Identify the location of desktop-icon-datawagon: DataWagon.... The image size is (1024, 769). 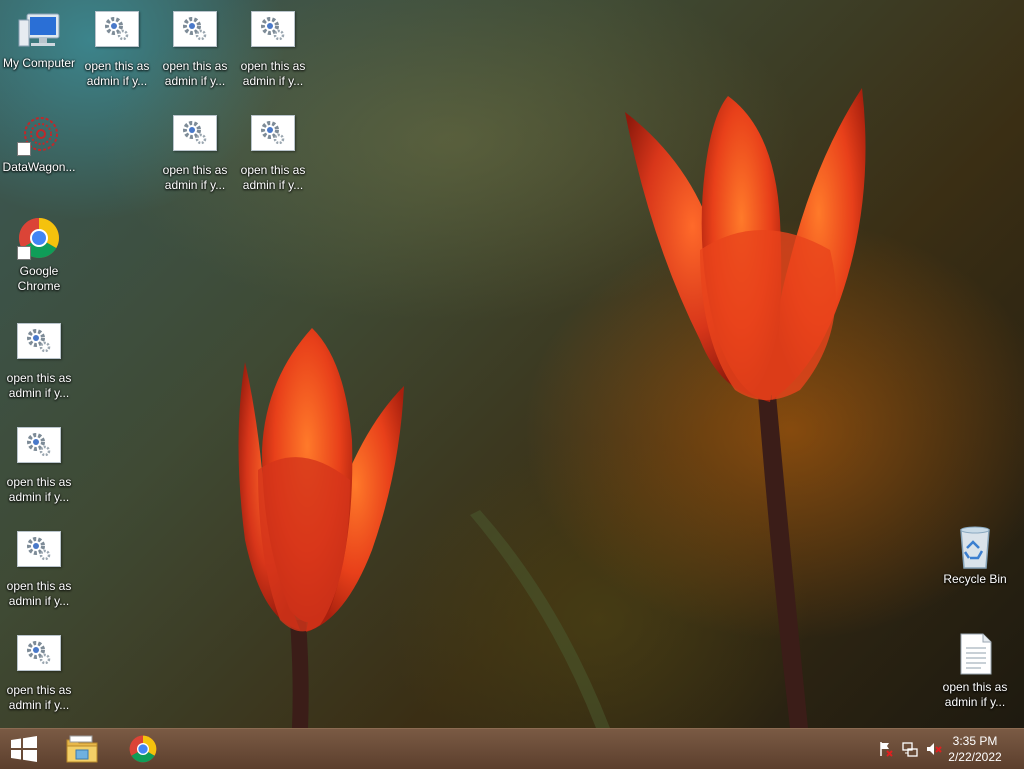
(39, 143).